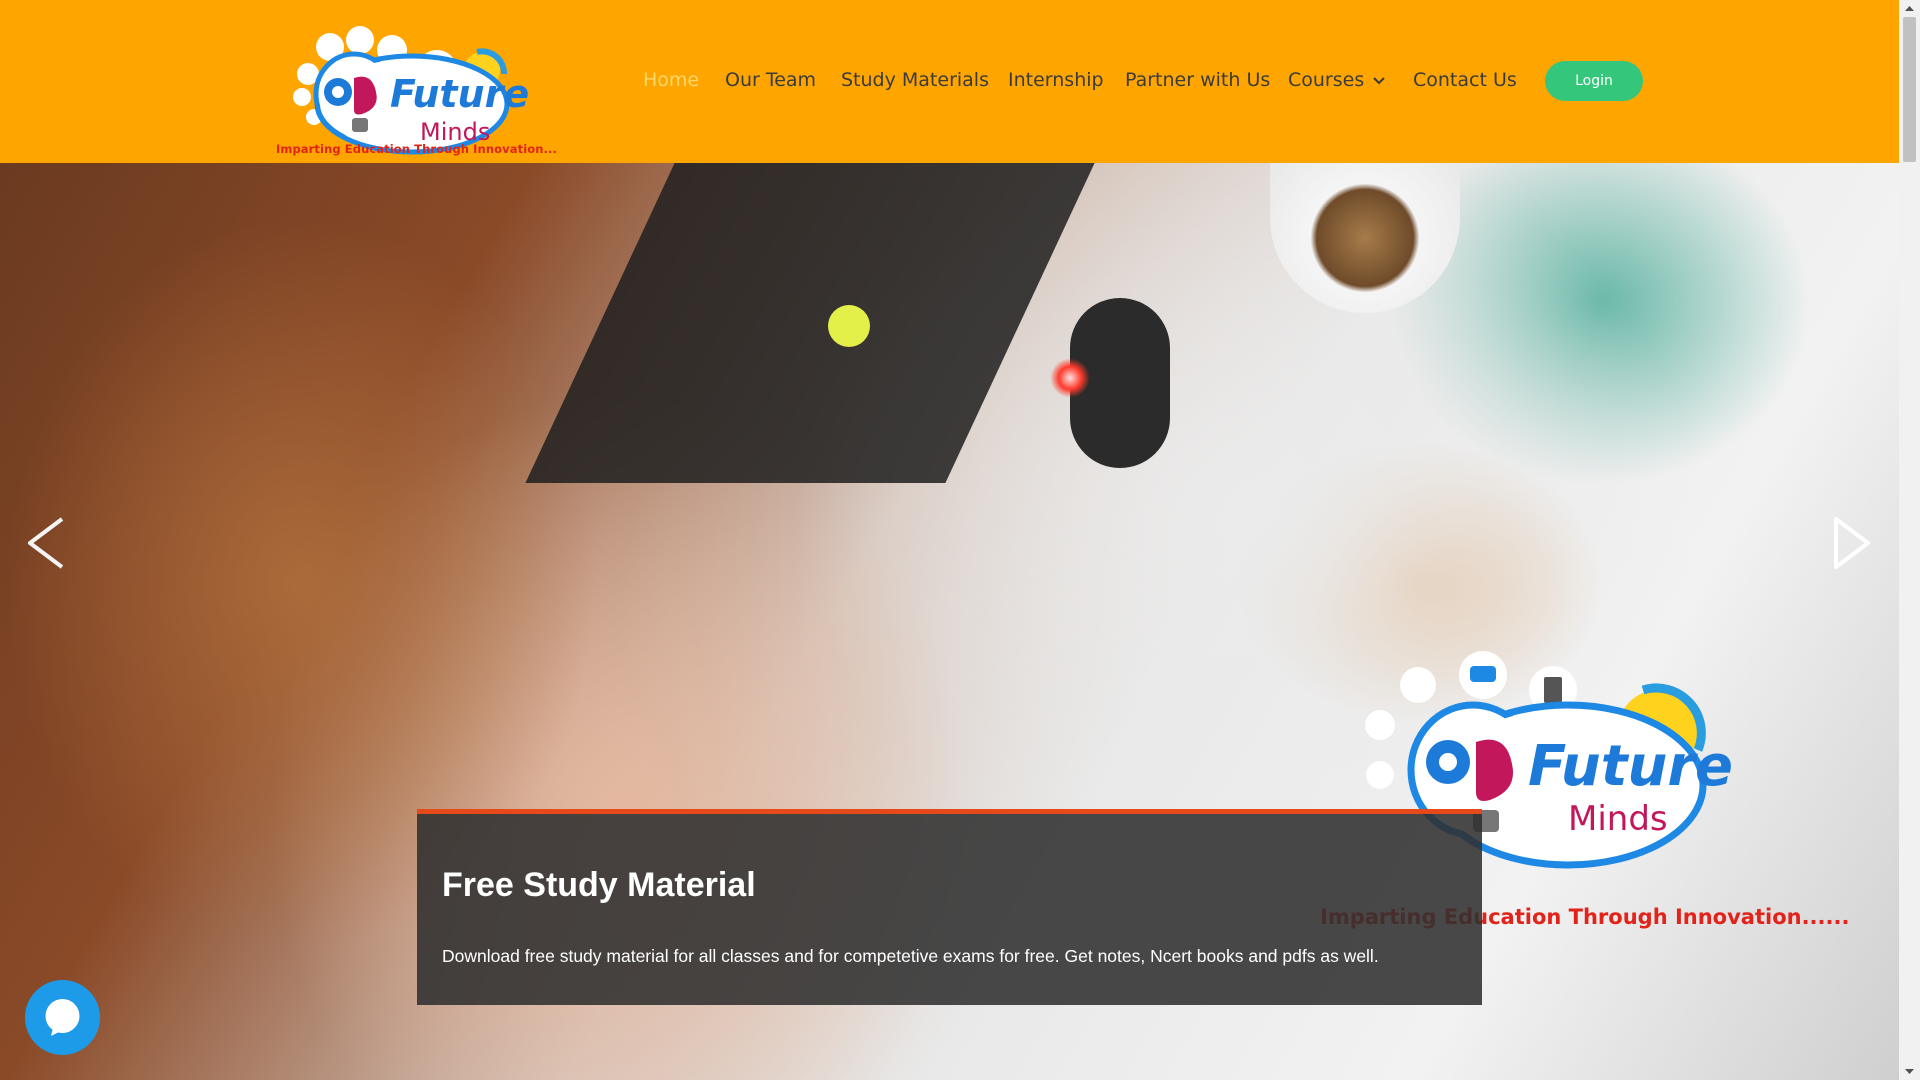 The height and width of the screenshot is (1080, 1920). I want to click on nav-courses: Courses, so click(1326, 80).